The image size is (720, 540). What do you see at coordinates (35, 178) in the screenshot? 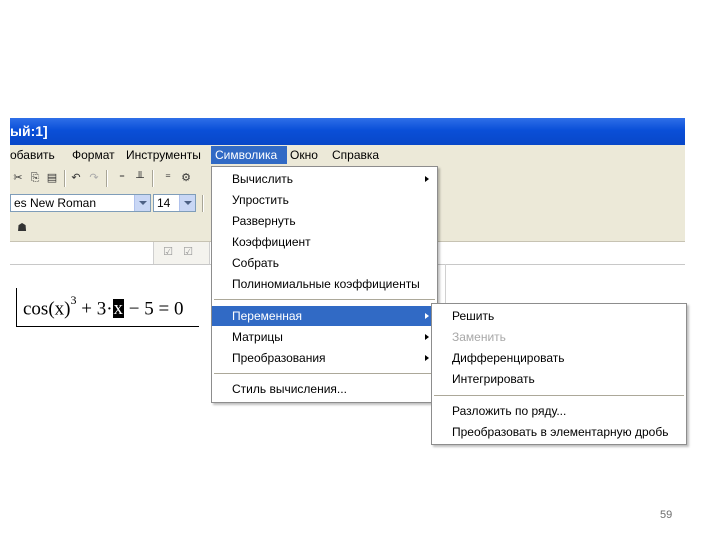
I see `copy-icon: ⎘` at bounding box center [35, 178].